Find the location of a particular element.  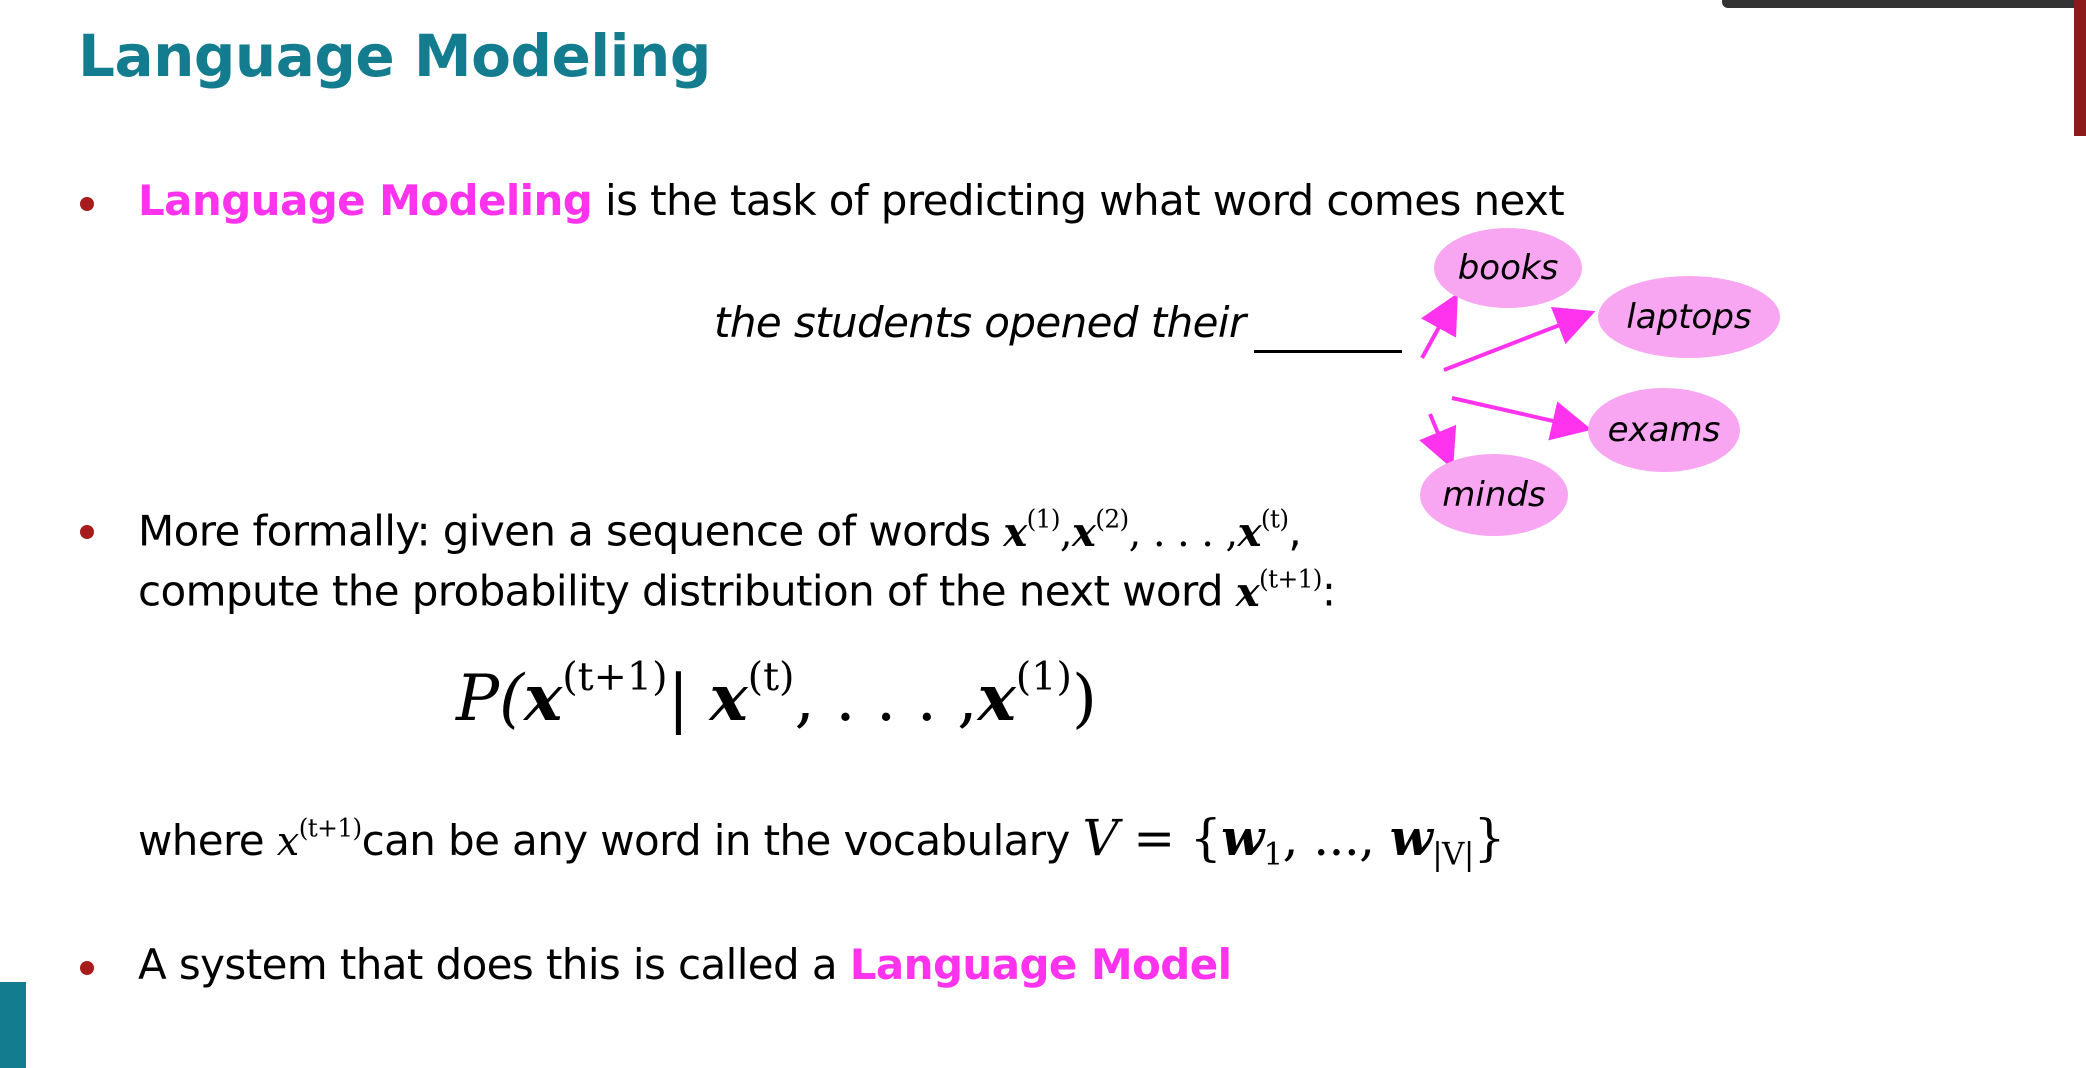

term-language-model: Language Model is located at coordinates (1040, 964).